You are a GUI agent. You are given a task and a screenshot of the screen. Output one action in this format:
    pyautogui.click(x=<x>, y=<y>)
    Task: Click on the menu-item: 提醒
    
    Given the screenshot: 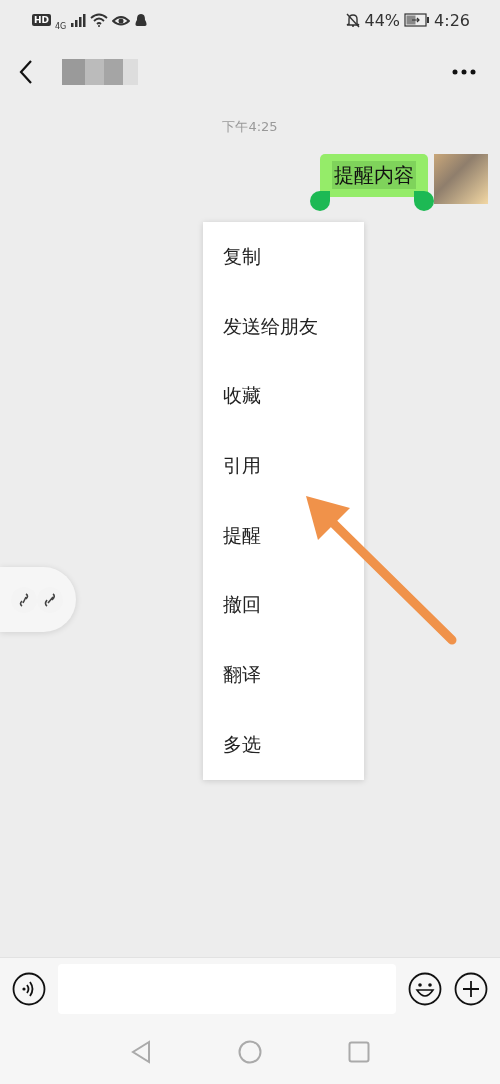 What is the action you would take?
    pyautogui.click(x=283, y=535)
    